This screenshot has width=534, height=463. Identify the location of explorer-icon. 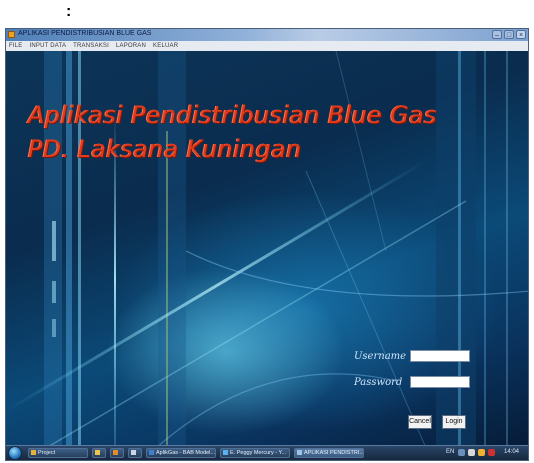
(97, 452).